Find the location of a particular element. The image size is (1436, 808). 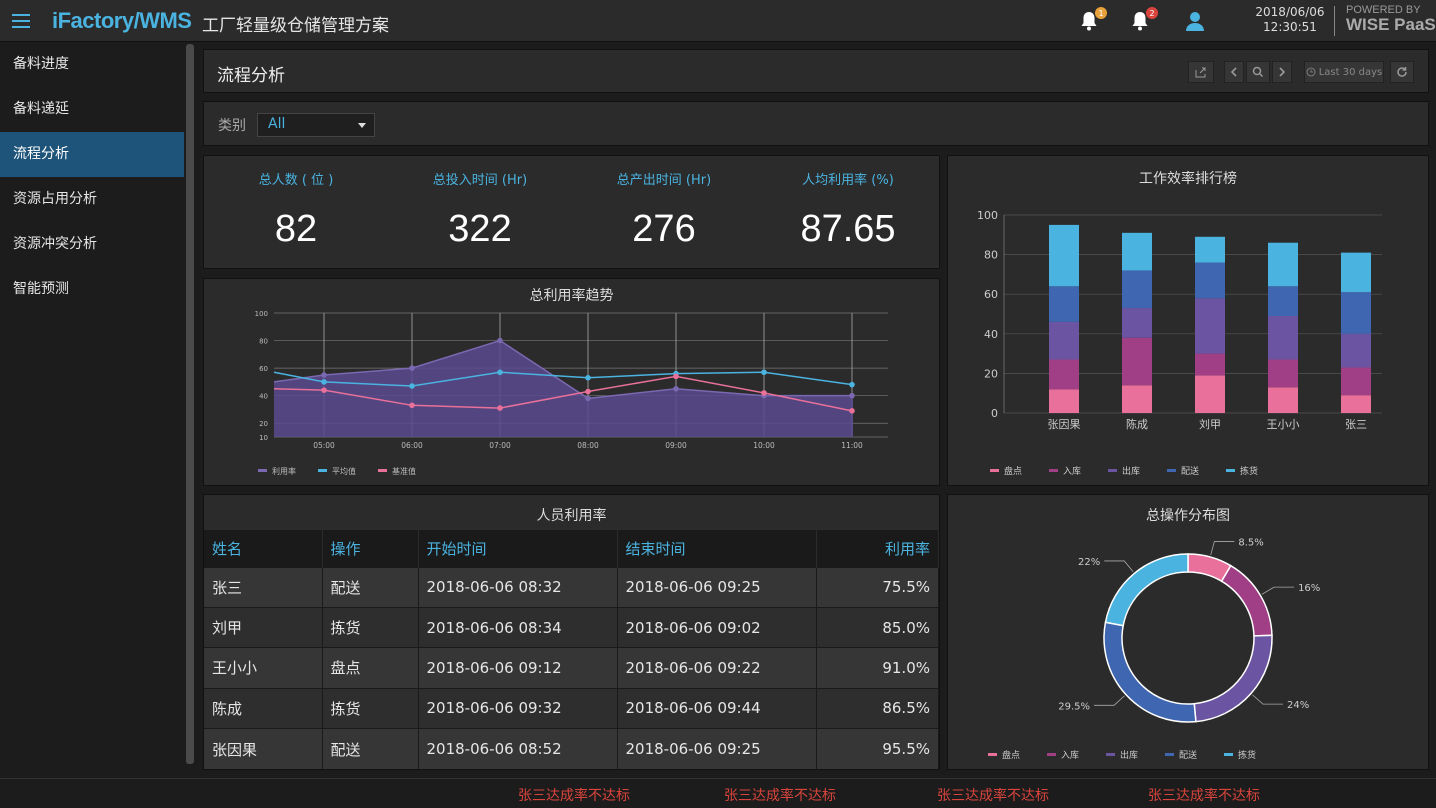

table-cell: 陈成 is located at coordinates (263, 708).